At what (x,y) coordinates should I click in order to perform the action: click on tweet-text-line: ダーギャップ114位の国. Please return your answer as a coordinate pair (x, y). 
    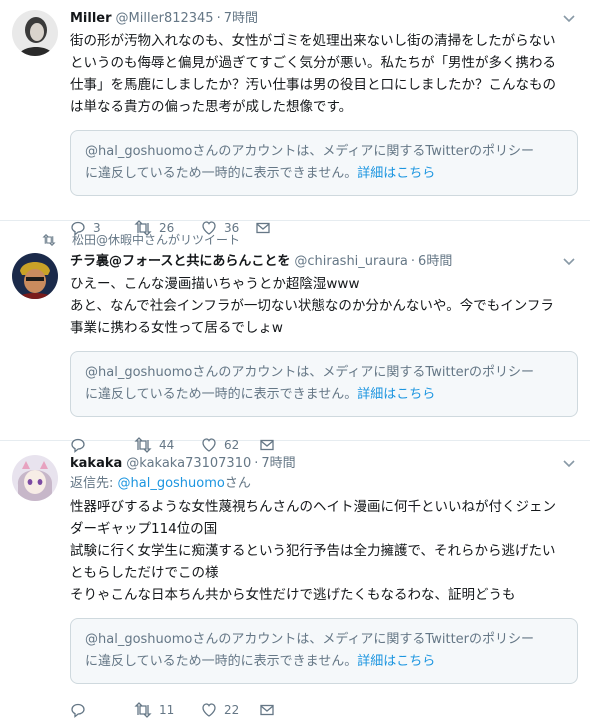
    Looking at the image, I should click on (144, 529).